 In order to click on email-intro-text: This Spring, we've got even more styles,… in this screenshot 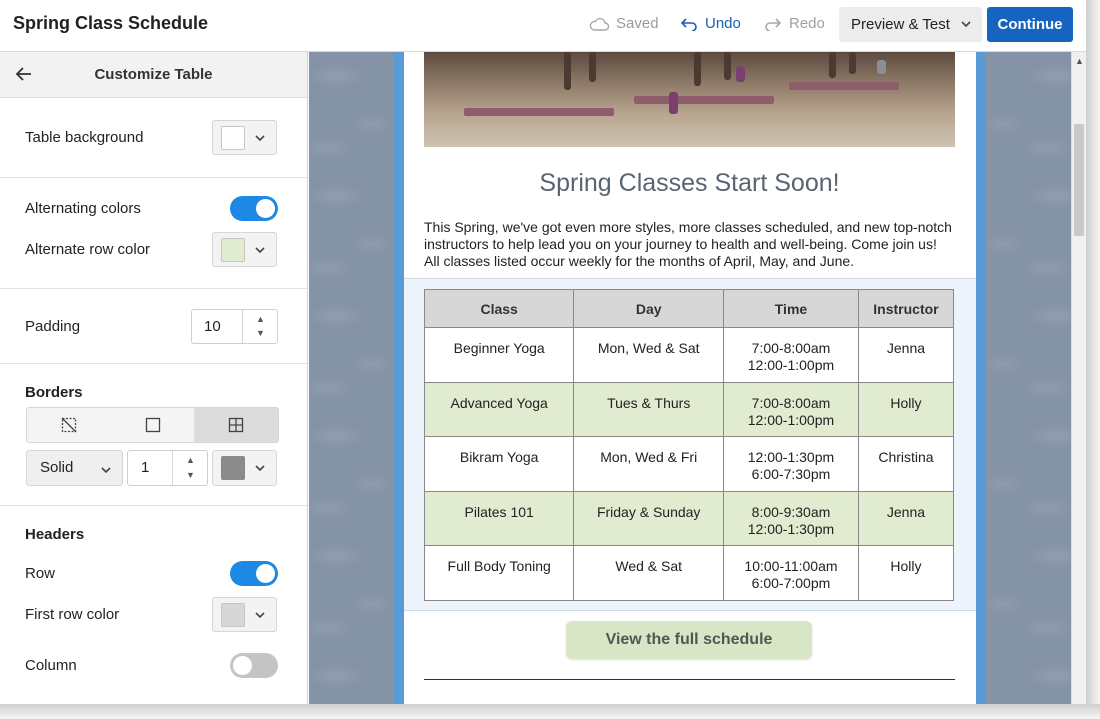, I will do `click(689, 244)`.